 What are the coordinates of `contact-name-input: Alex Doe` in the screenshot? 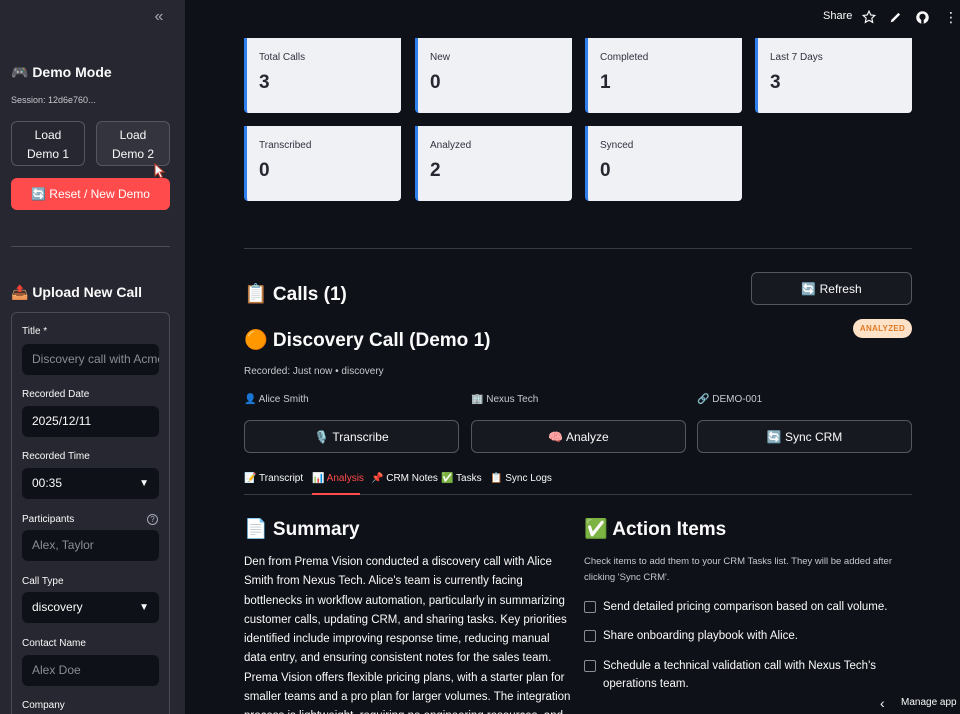 It's located at (90, 670).